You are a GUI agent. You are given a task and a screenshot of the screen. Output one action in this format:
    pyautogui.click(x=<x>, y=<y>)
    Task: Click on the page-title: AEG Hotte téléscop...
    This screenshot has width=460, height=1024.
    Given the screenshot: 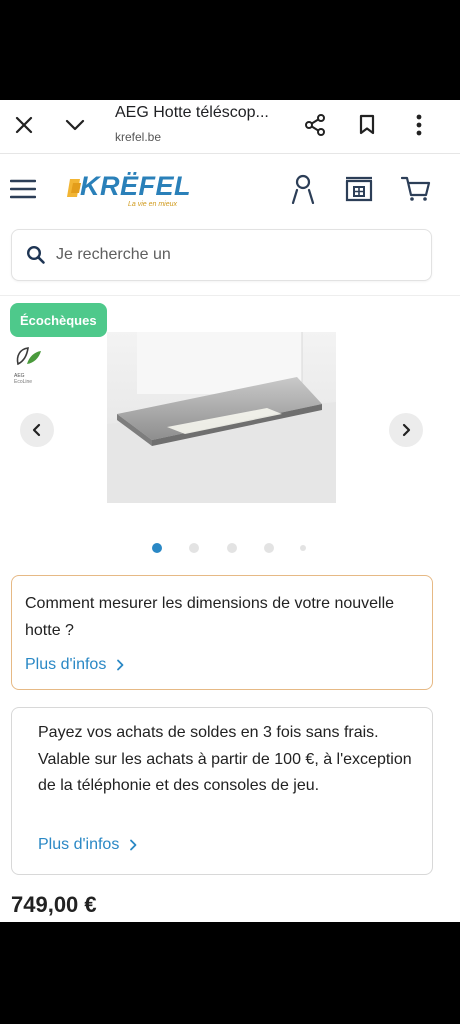 What is the action you would take?
    pyautogui.click(x=192, y=112)
    